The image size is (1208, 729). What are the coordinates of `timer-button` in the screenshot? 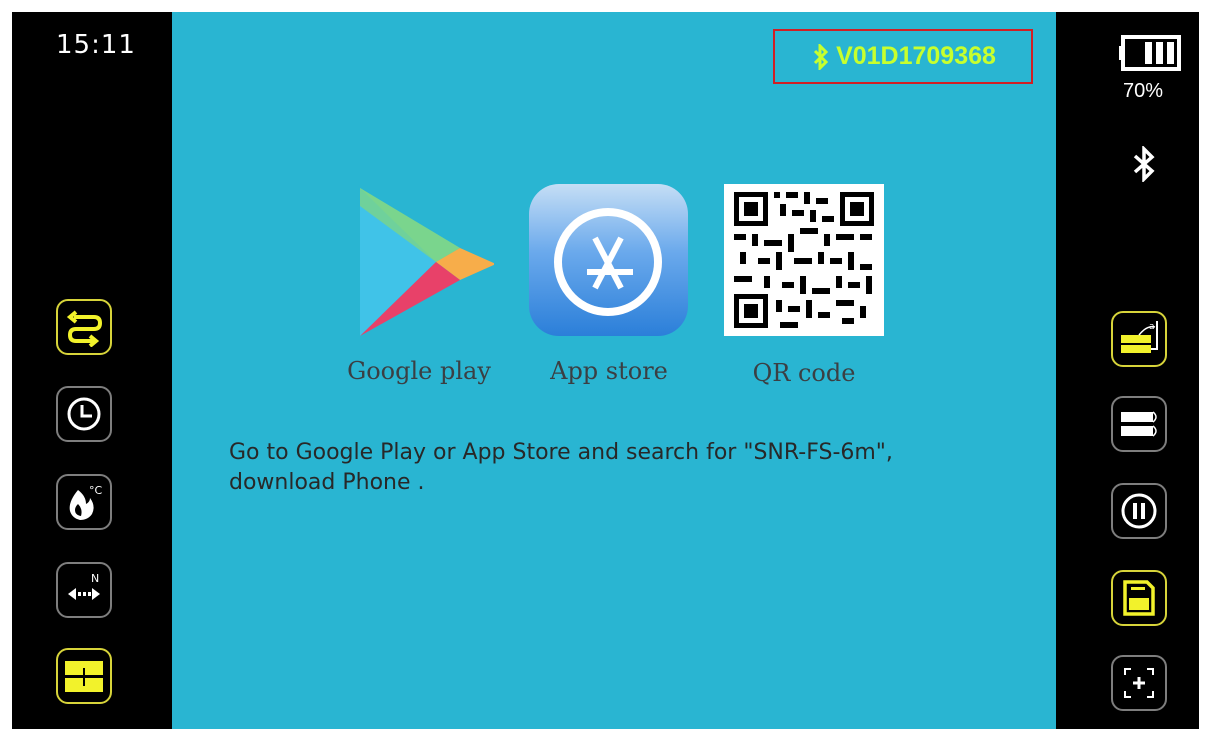 It's located at (84, 414).